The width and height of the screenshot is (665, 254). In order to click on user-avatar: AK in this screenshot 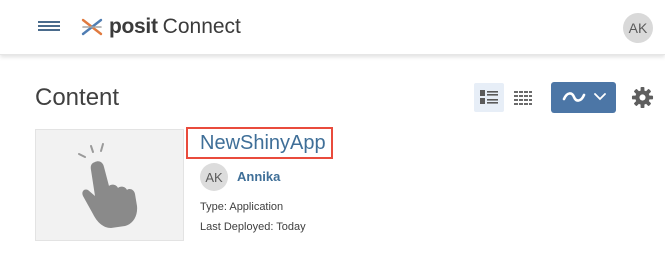, I will do `click(638, 28)`.